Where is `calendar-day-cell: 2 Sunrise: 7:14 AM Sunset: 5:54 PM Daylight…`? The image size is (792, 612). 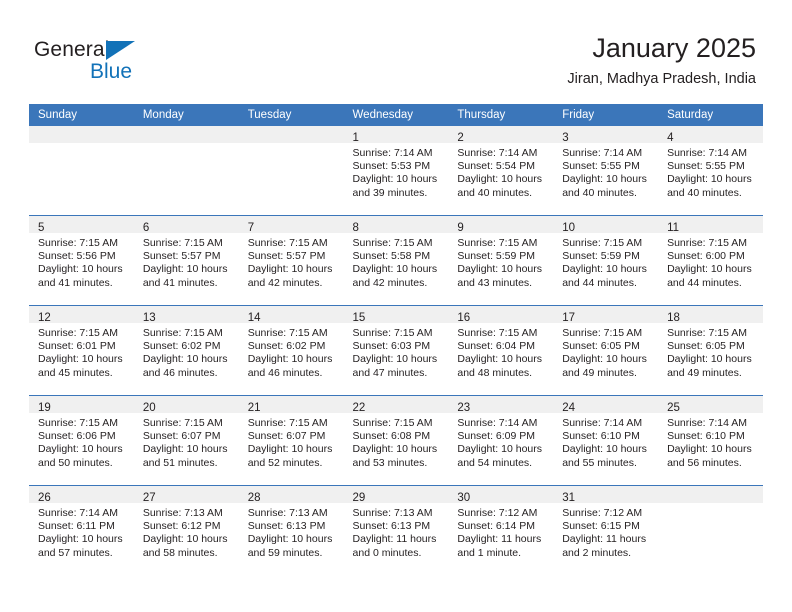
calendar-day-cell: 2 Sunrise: 7:14 AM Sunset: 5:54 PM Daylight… is located at coordinates (501, 171).